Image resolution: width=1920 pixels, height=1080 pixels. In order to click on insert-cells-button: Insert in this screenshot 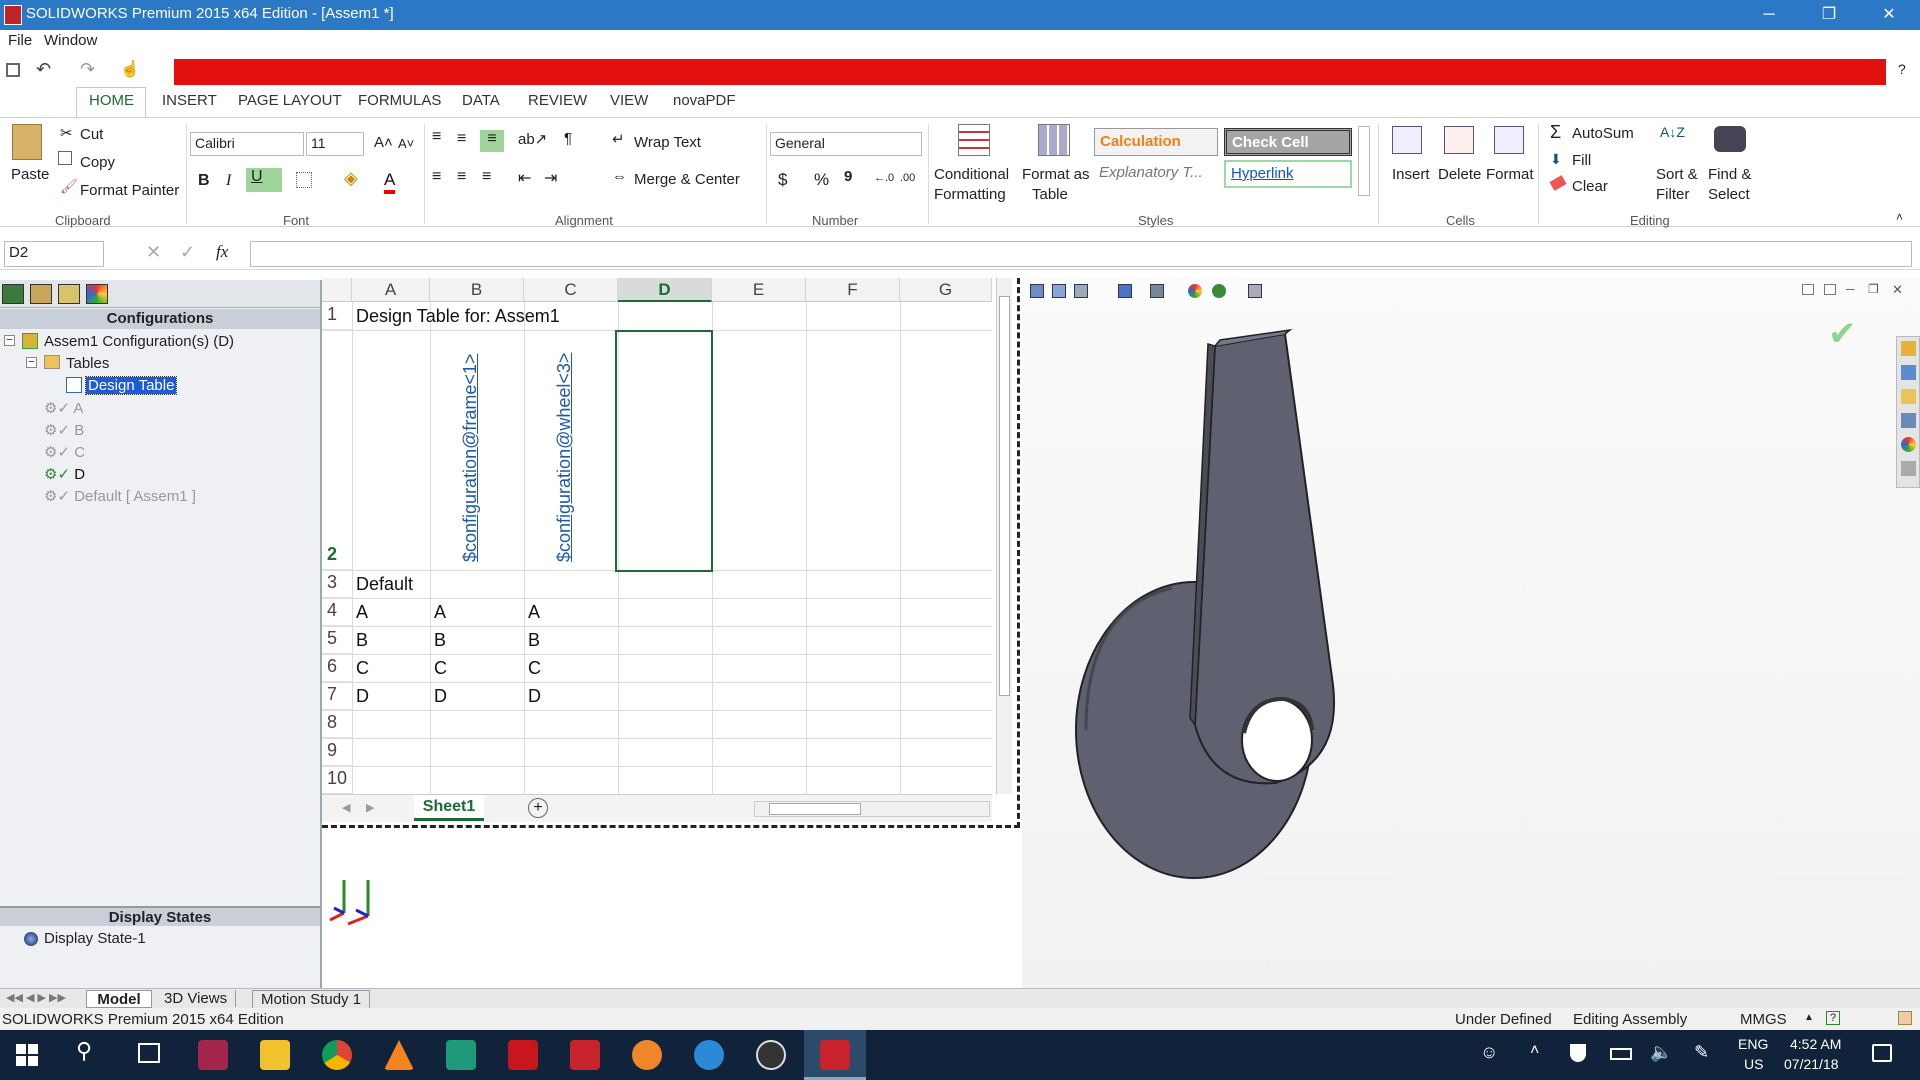, I will do `click(1411, 174)`.